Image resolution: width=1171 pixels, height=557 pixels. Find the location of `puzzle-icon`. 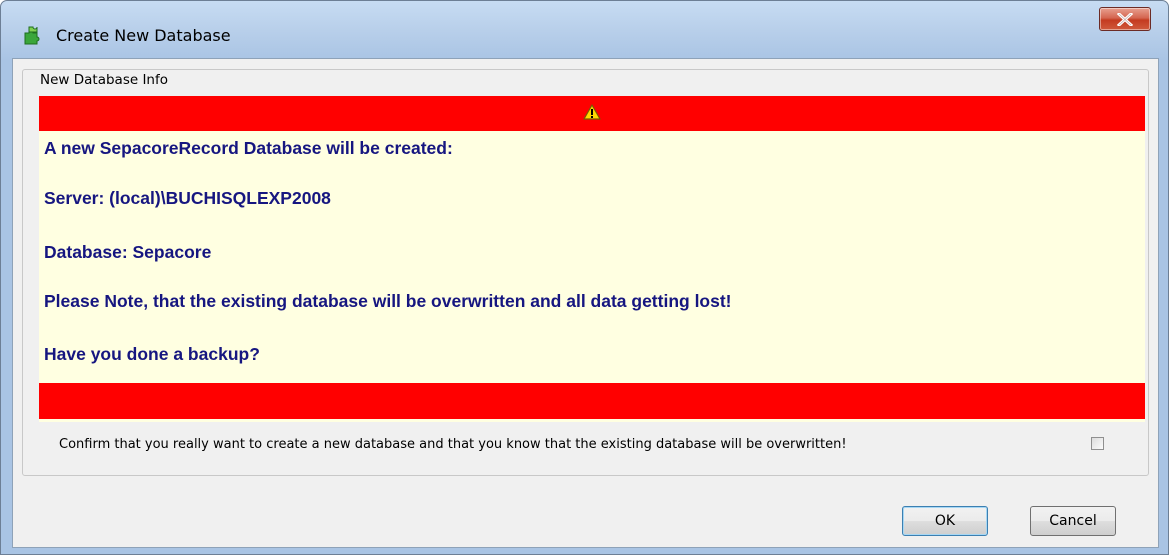

puzzle-icon is located at coordinates (33, 35).